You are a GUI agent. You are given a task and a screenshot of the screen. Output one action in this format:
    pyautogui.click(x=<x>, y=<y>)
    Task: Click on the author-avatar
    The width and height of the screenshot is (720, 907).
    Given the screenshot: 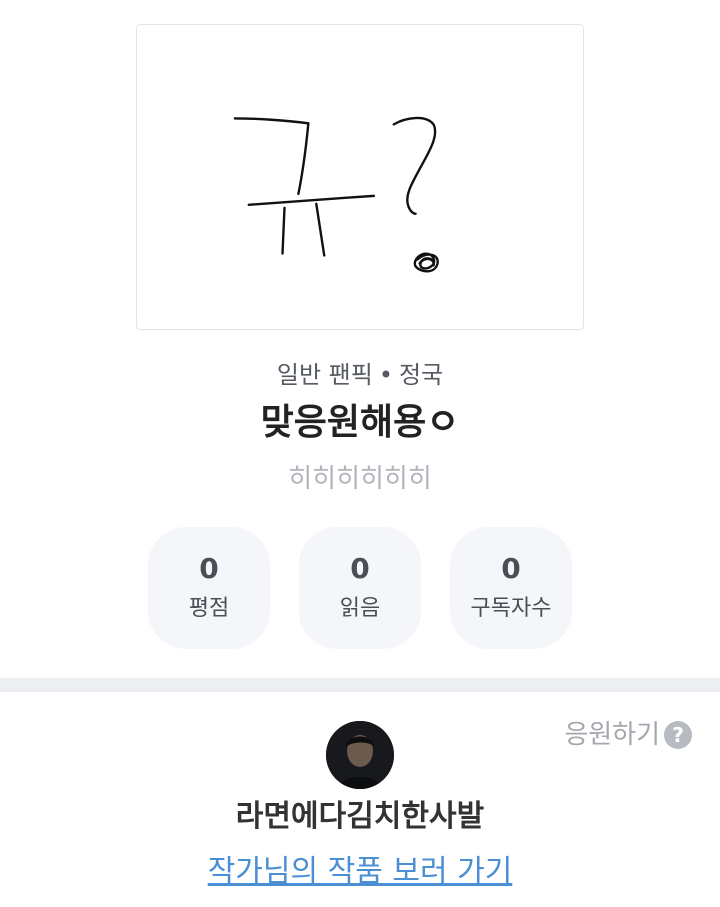 What is the action you would take?
    pyautogui.click(x=360, y=755)
    